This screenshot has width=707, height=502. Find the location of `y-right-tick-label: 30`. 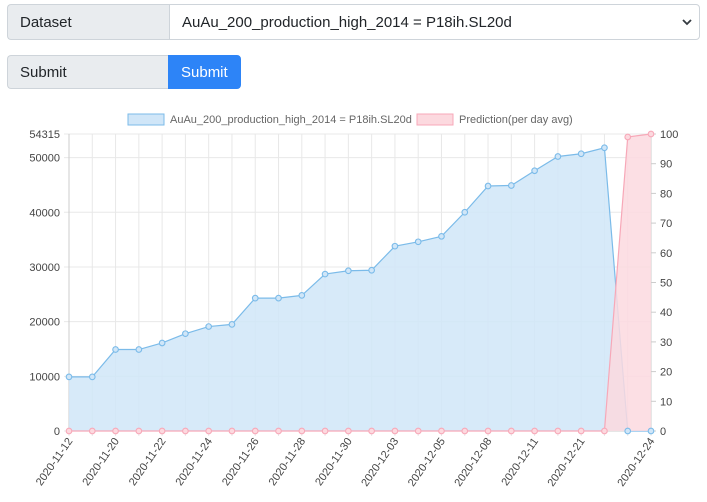

y-right-tick-label: 30 is located at coordinates (666, 343).